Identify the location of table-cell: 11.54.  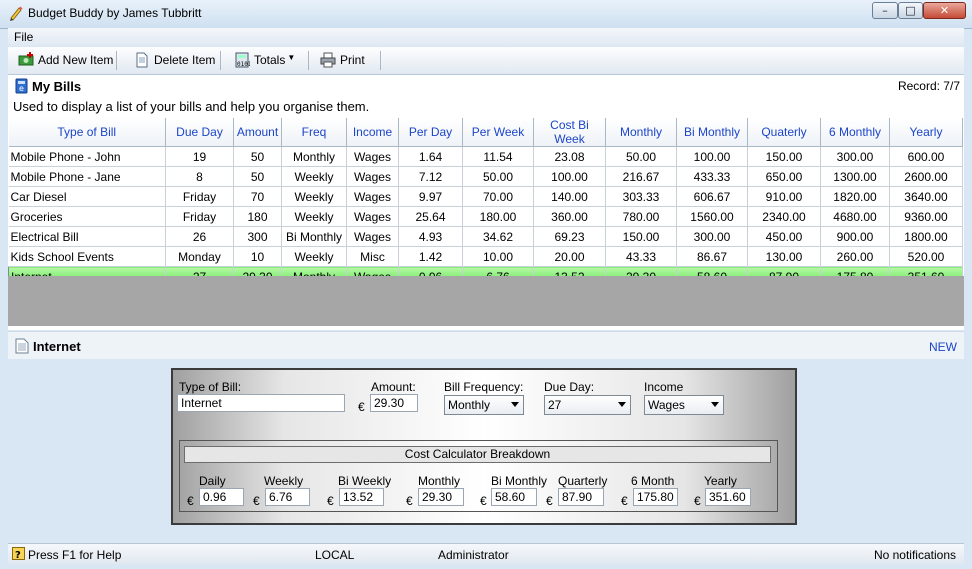
(498, 156).